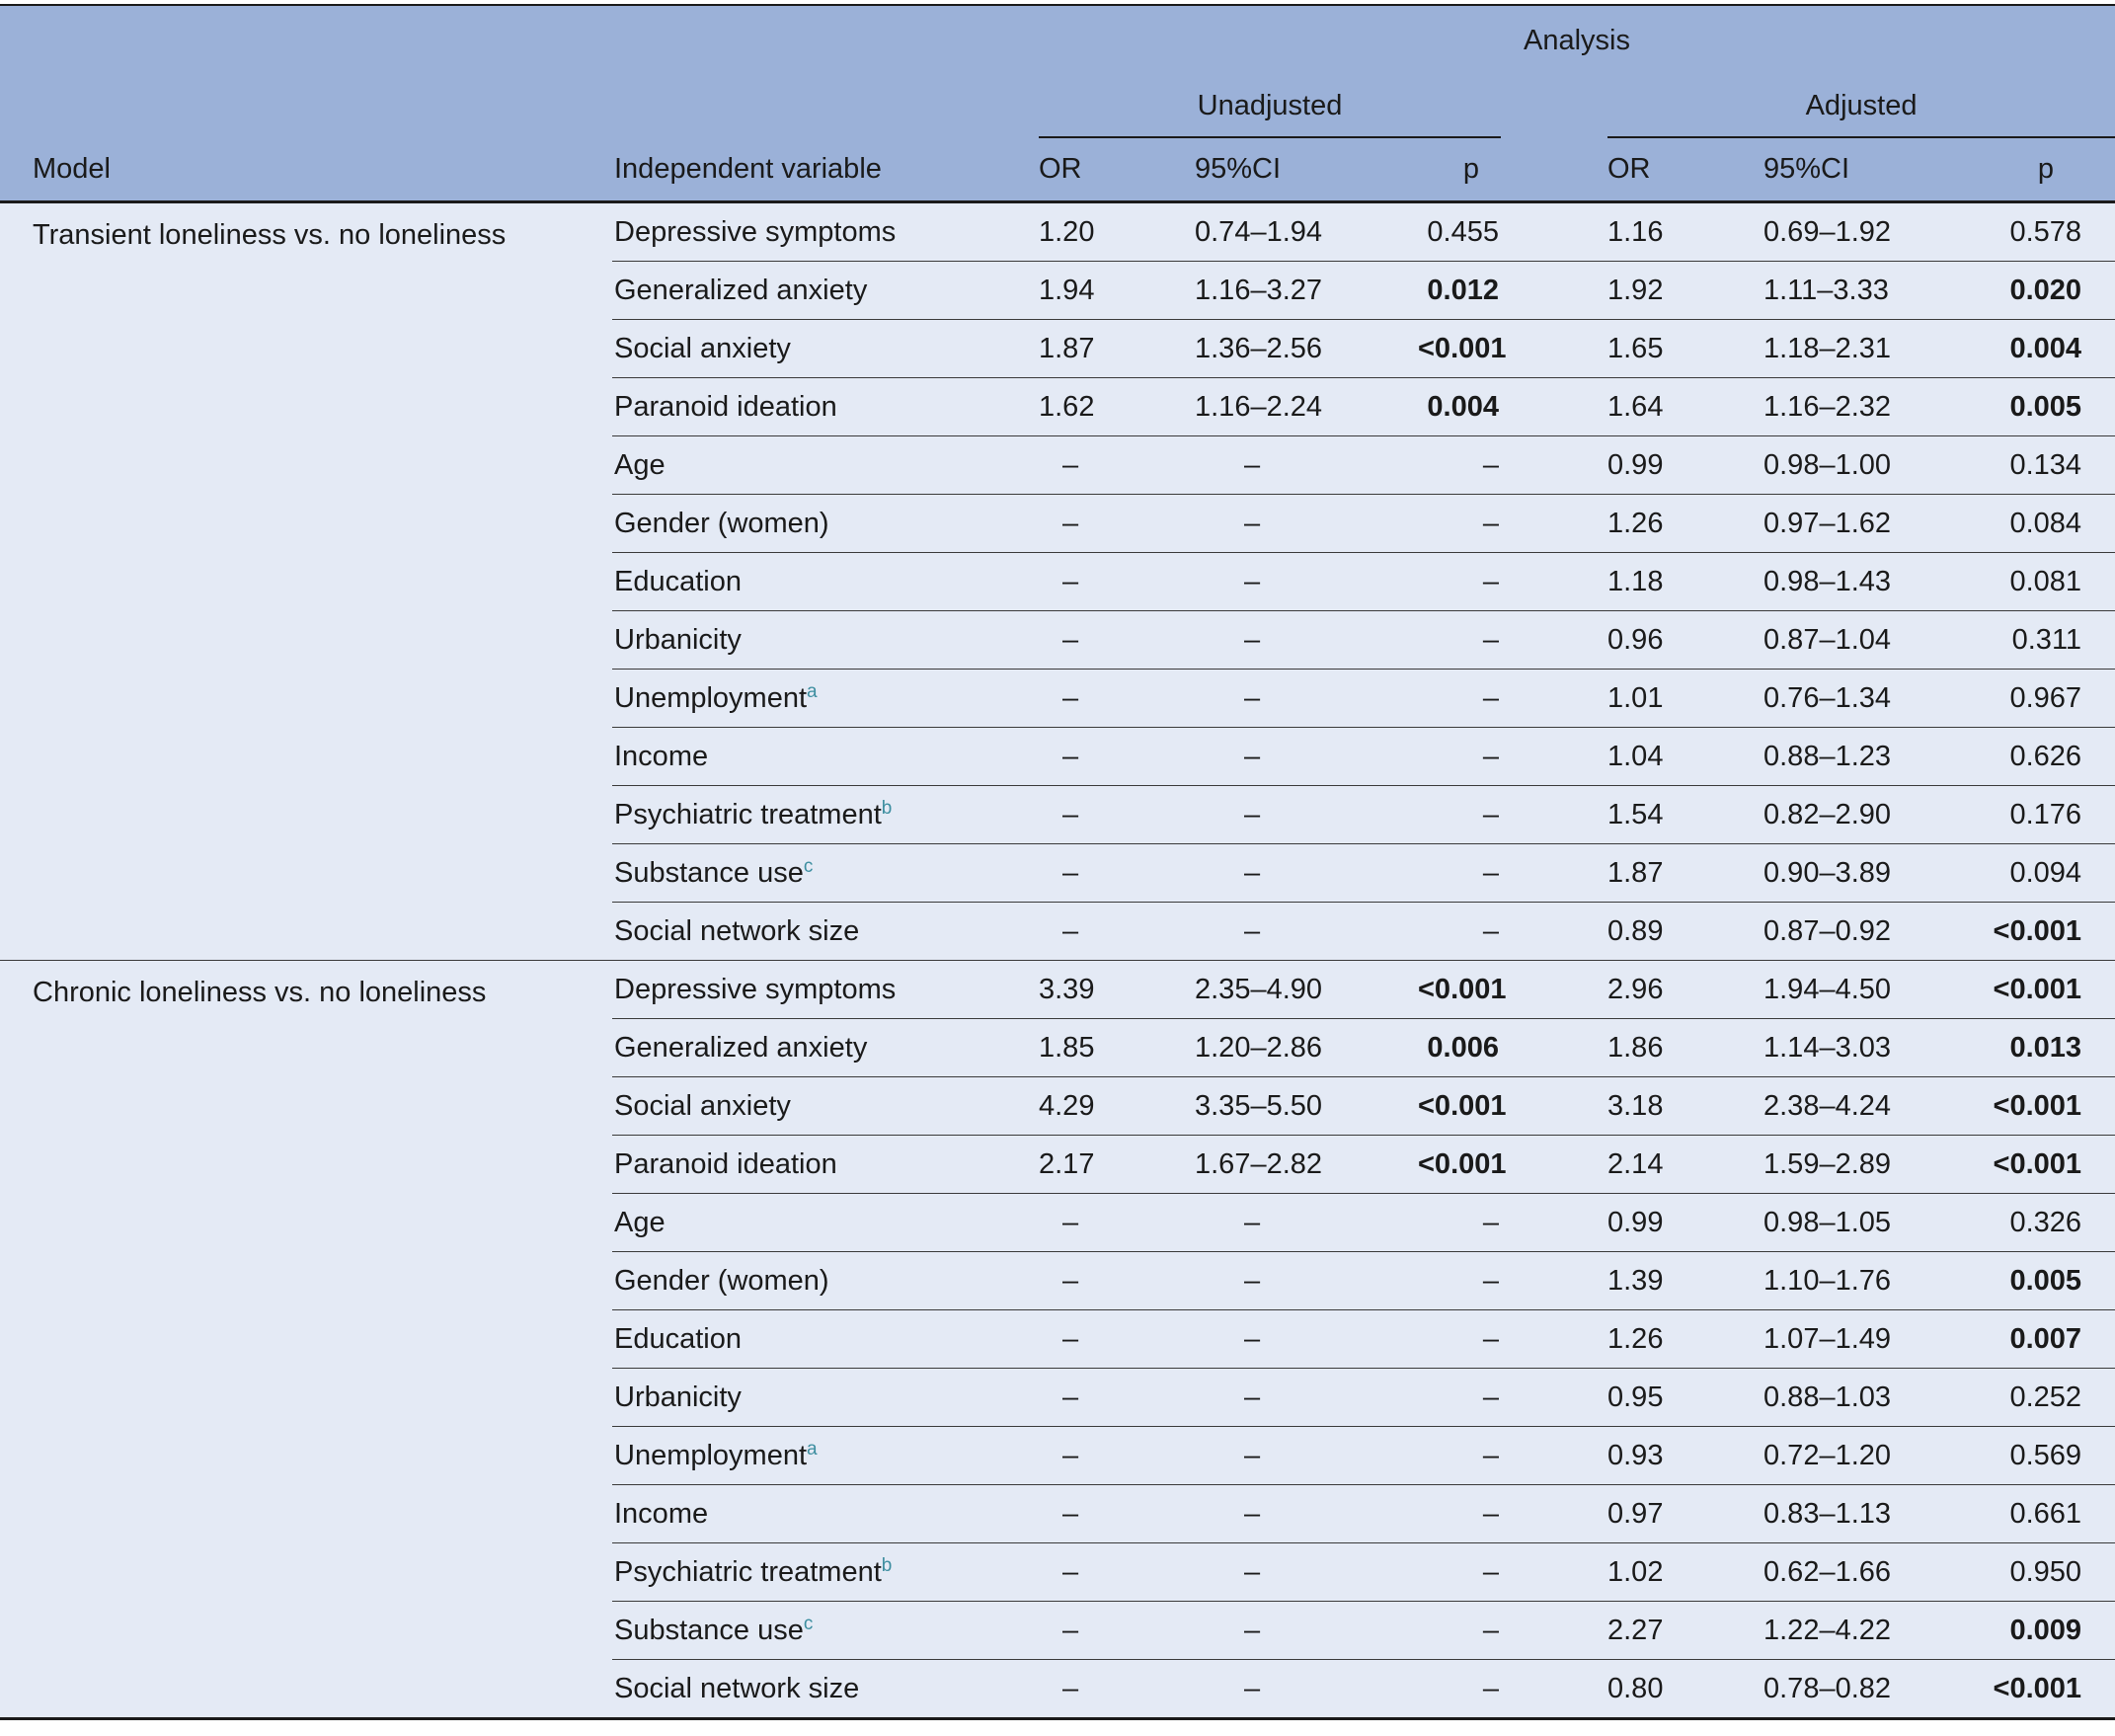 The image size is (2115, 1736). What do you see at coordinates (1827, 1338) in the screenshot?
I see `adjusted-ci-text: 1.07–1.49` at bounding box center [1827, 1338].